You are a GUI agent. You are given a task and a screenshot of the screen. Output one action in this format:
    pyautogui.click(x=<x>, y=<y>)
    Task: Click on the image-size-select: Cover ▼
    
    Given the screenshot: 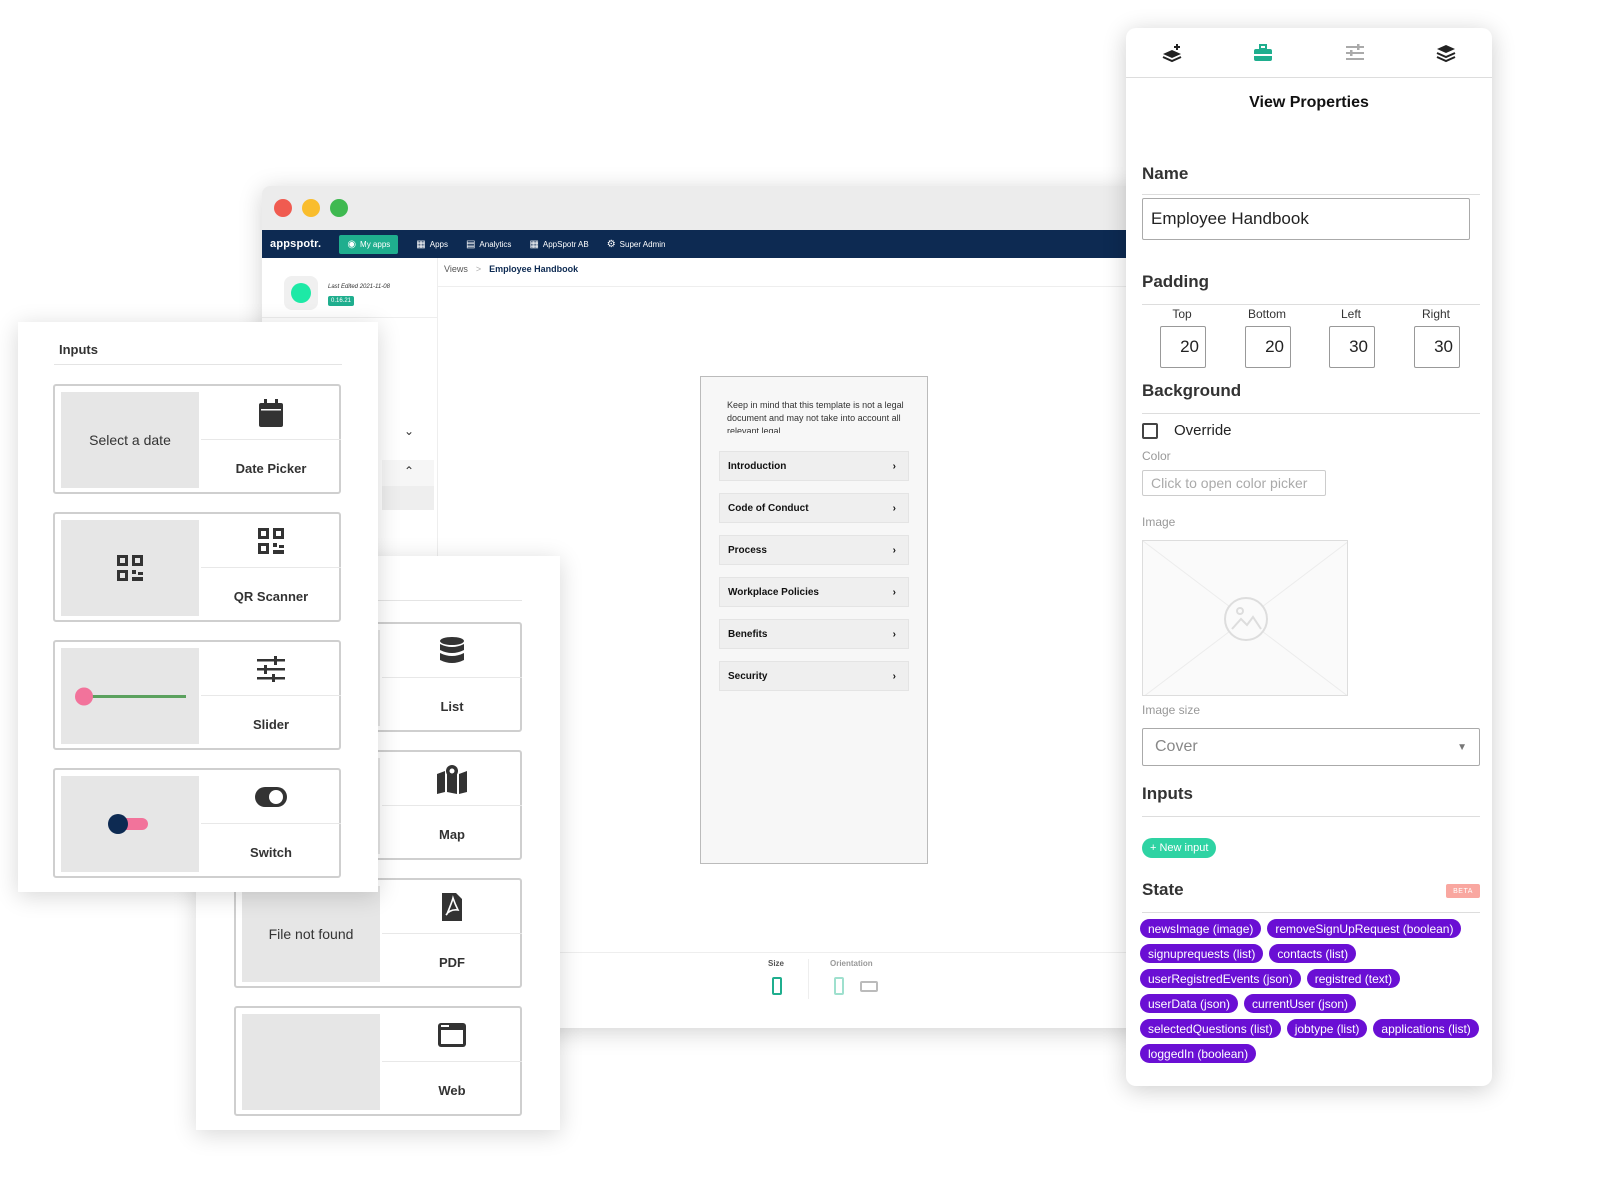 What is the action you would take?
    pyautogui.click(x=1311, y=747)
    